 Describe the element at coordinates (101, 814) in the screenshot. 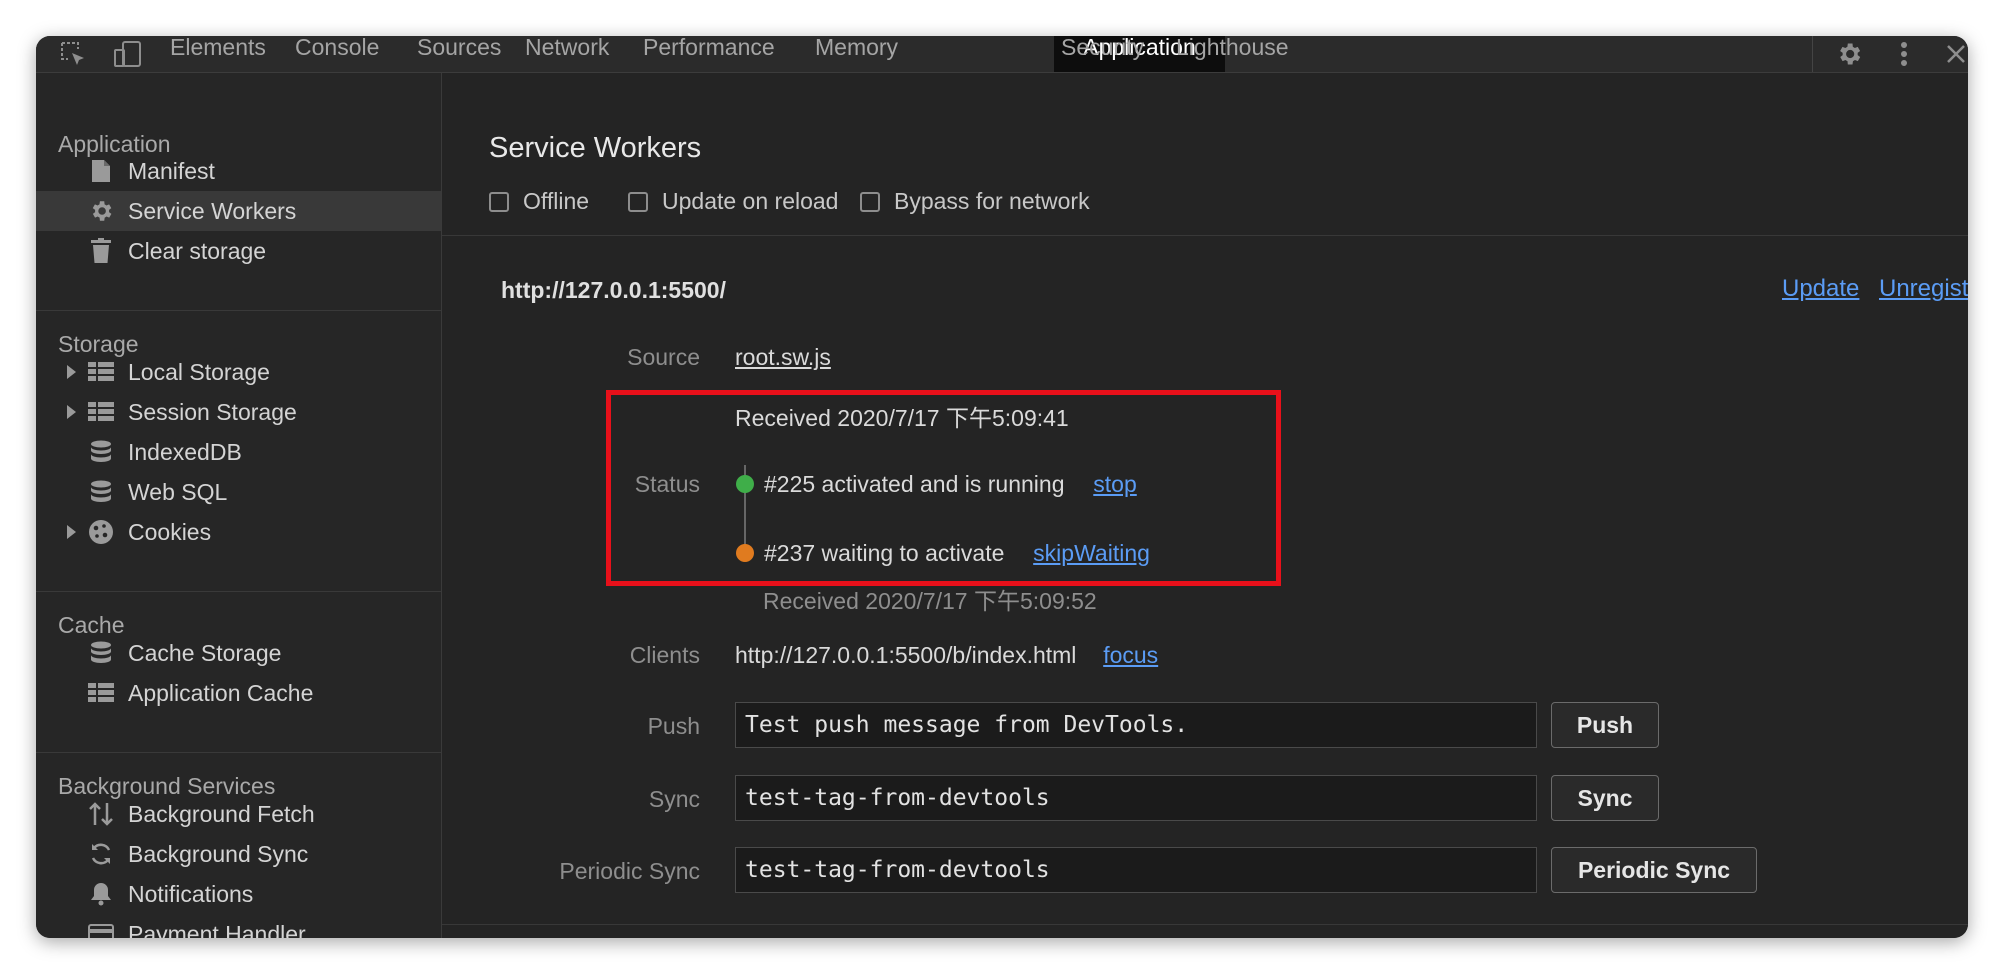

I see `up-down-arrows-icon` at that location.